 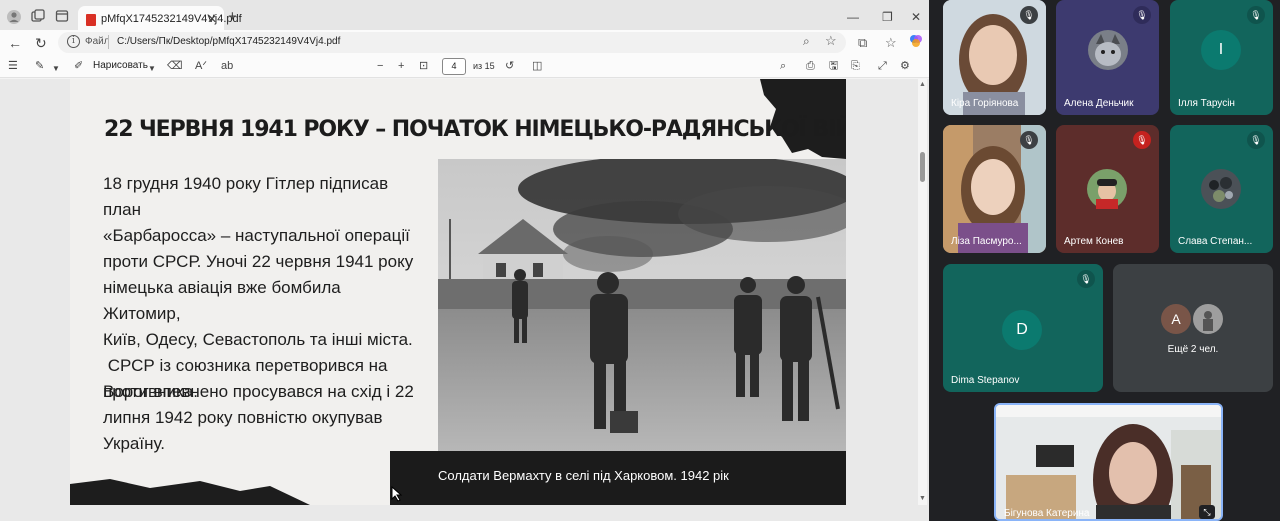 I want to click on rotate-icon: ↺, so click(x=509, y=66).